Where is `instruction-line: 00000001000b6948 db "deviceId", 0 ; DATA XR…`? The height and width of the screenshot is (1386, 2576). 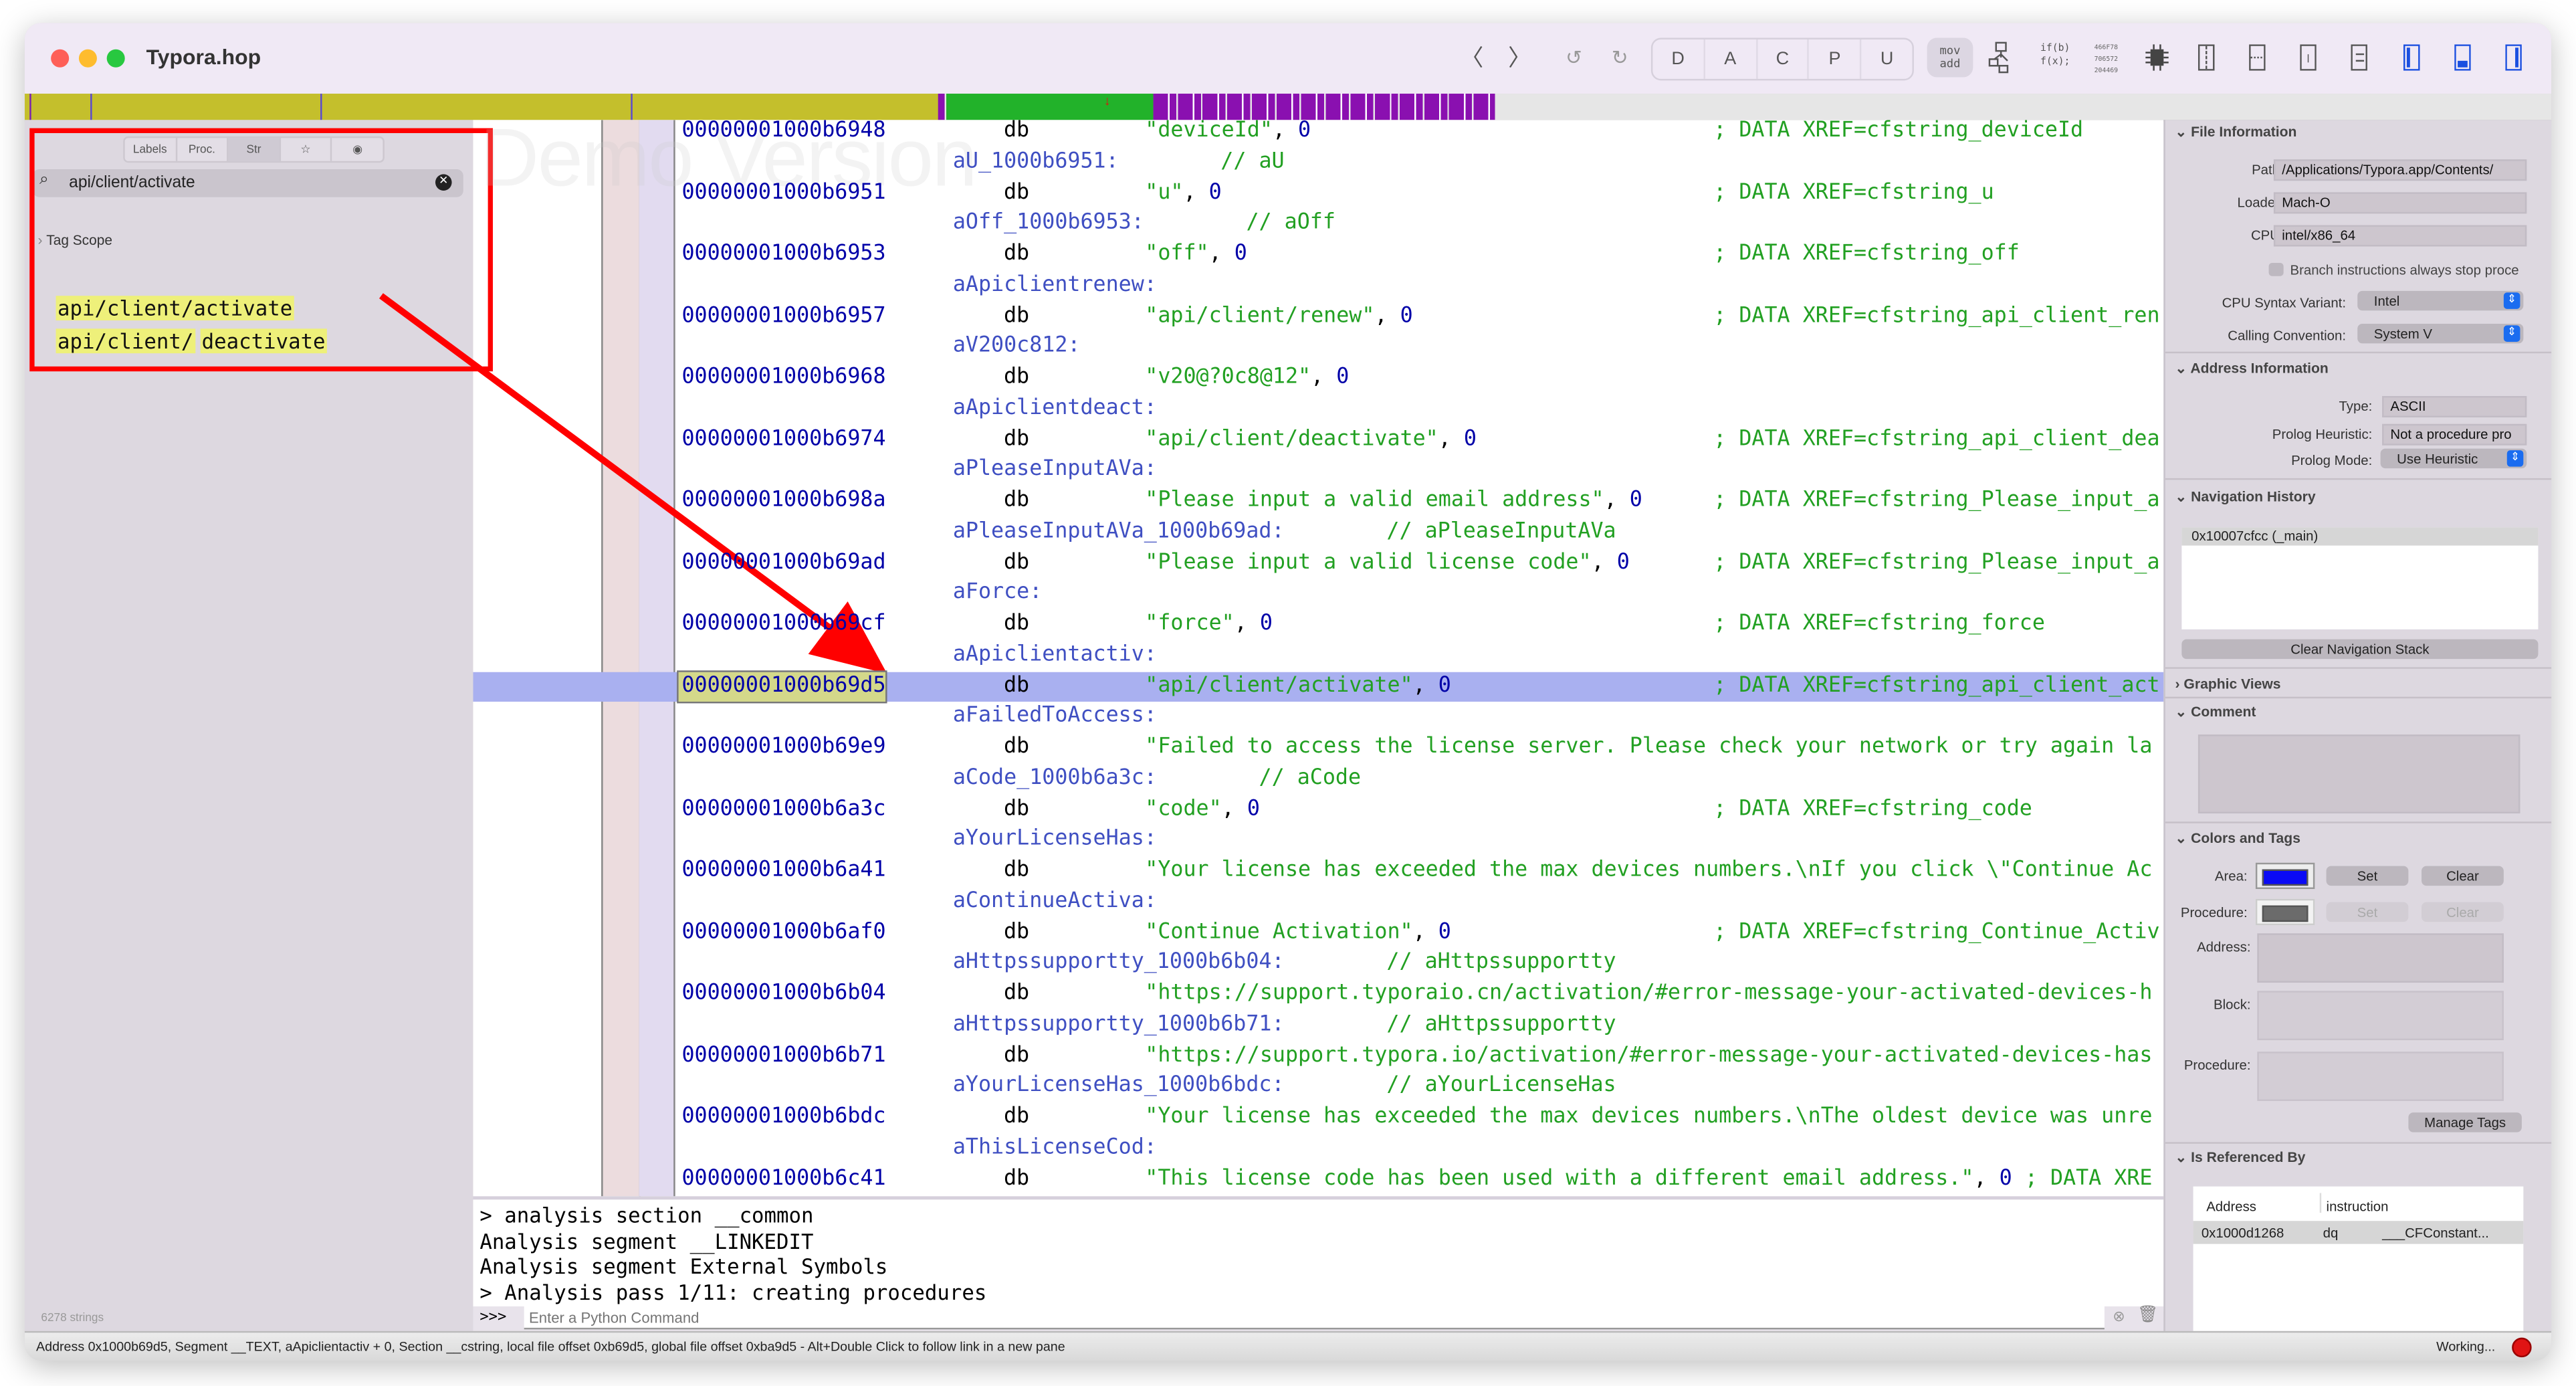 instruction-line: 00000001000b6948 db "deviceId", 0 ; DATA XR… is located at coordinates (1319, 134).